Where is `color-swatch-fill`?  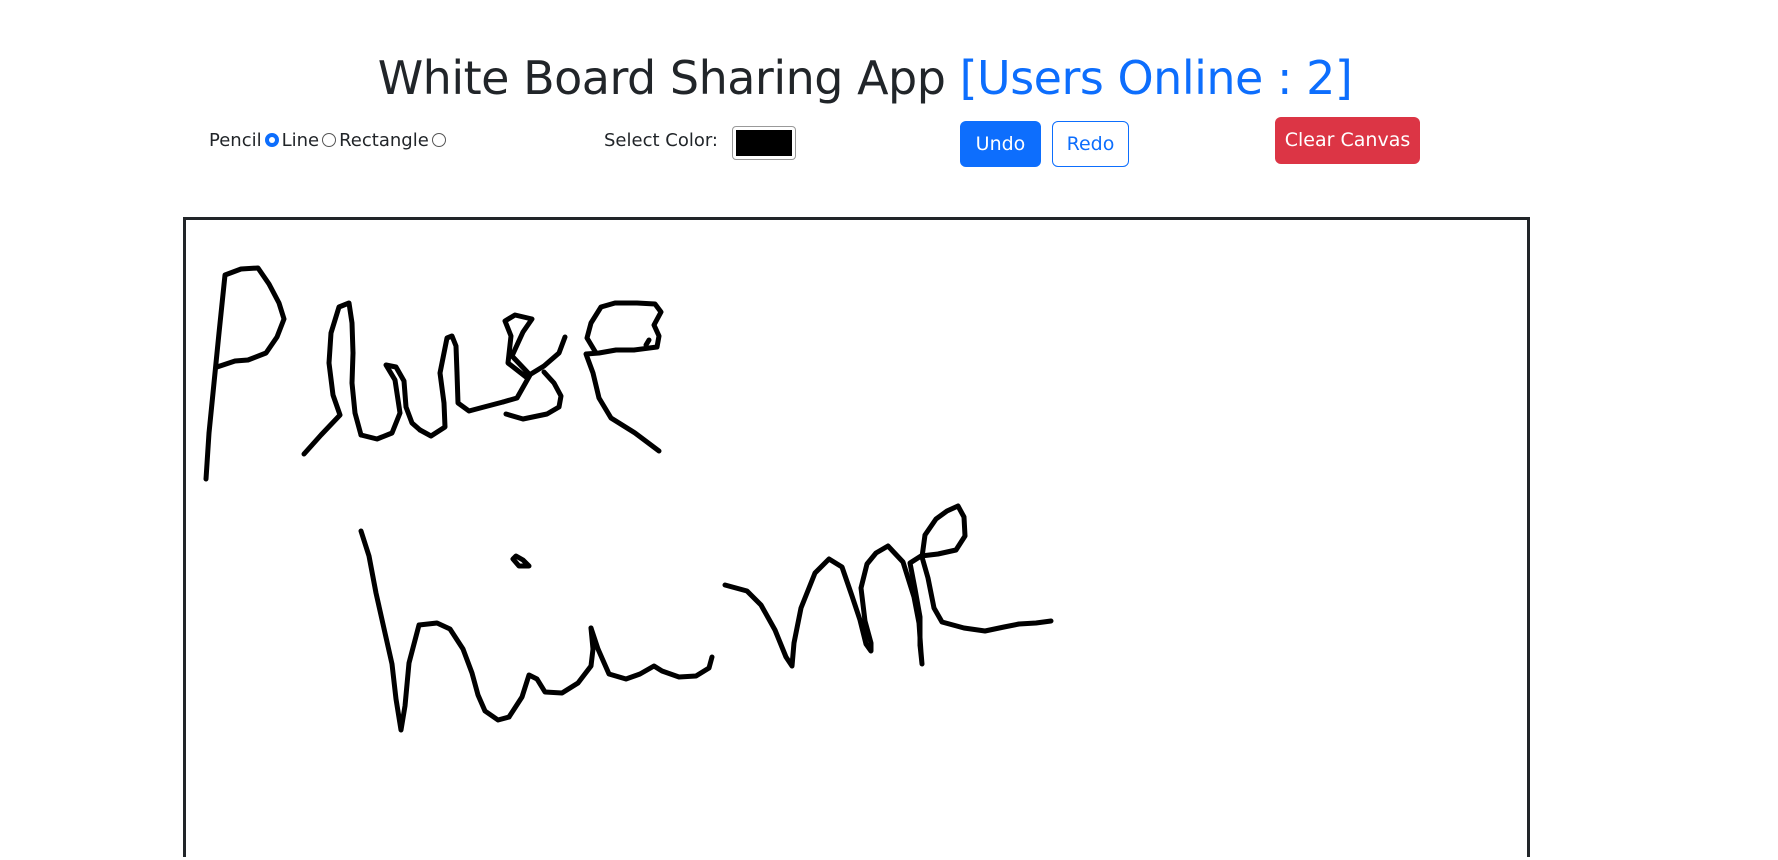 color-swatch-fill is located at coordinates (764, 143).